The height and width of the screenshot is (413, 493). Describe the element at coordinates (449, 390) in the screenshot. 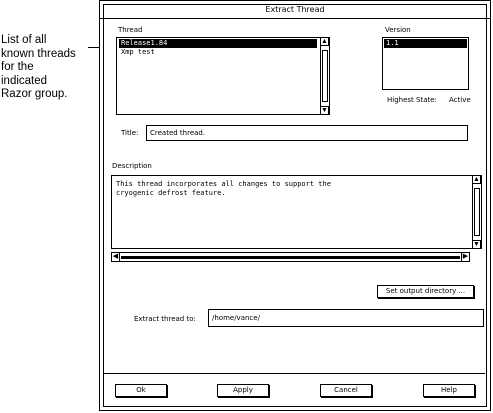

I see `help-button: Help` at that location.